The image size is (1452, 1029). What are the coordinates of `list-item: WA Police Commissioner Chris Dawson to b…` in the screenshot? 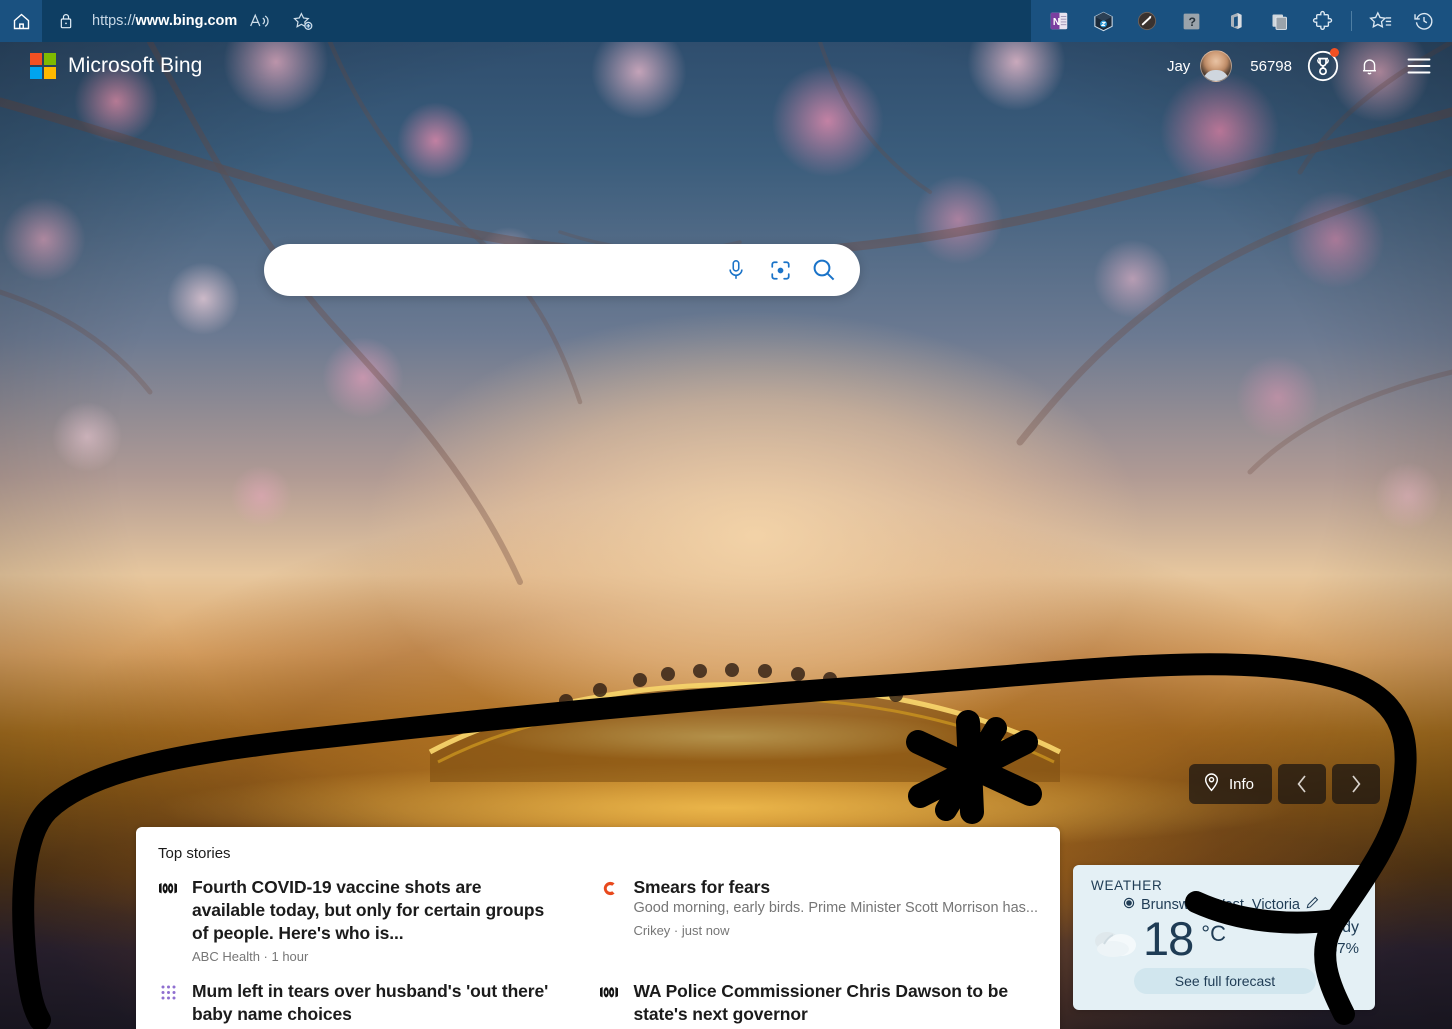 It's located at (818, 1004).